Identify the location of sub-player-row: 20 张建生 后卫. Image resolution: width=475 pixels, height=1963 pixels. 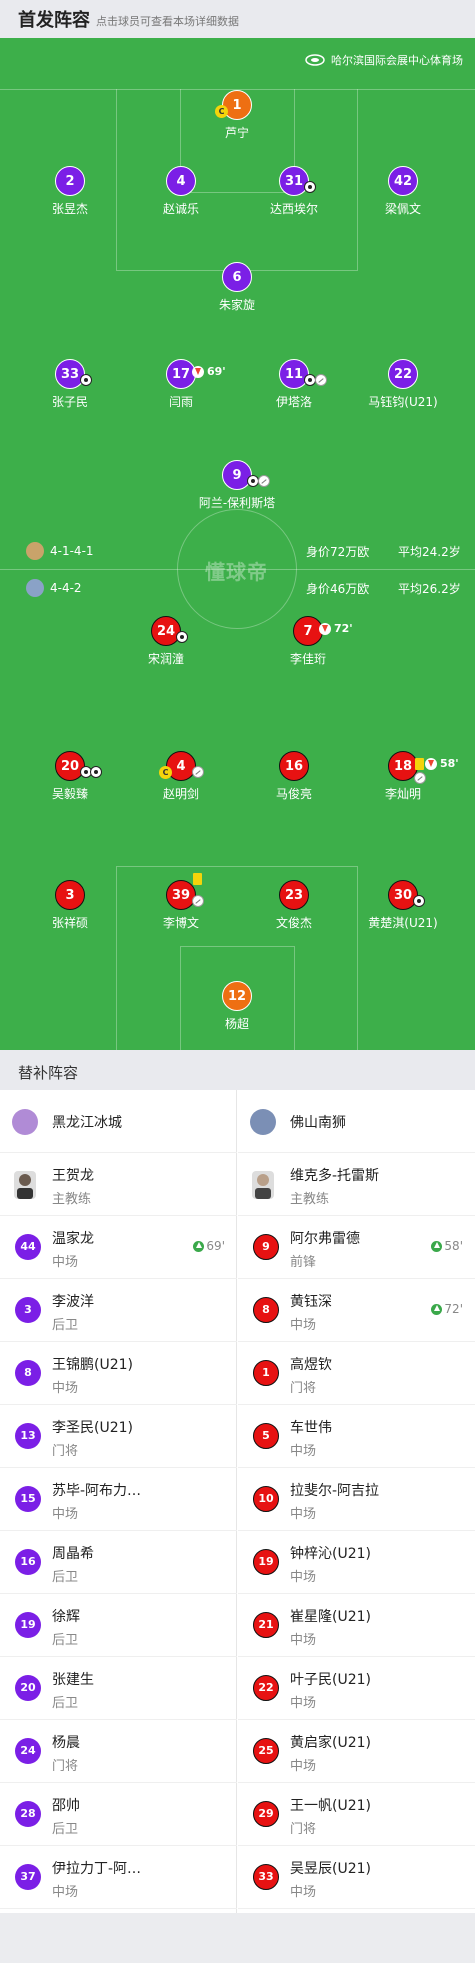
(118, 1688).